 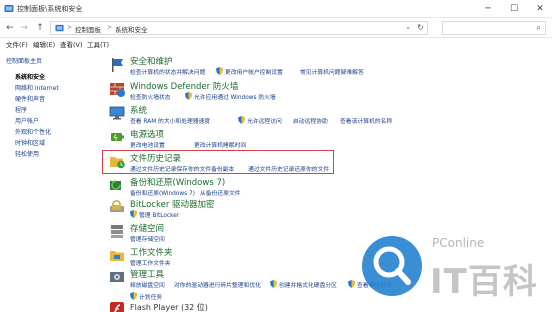 I want to click on category-admin-tools: 管理工具, so click(x=147, y=274).